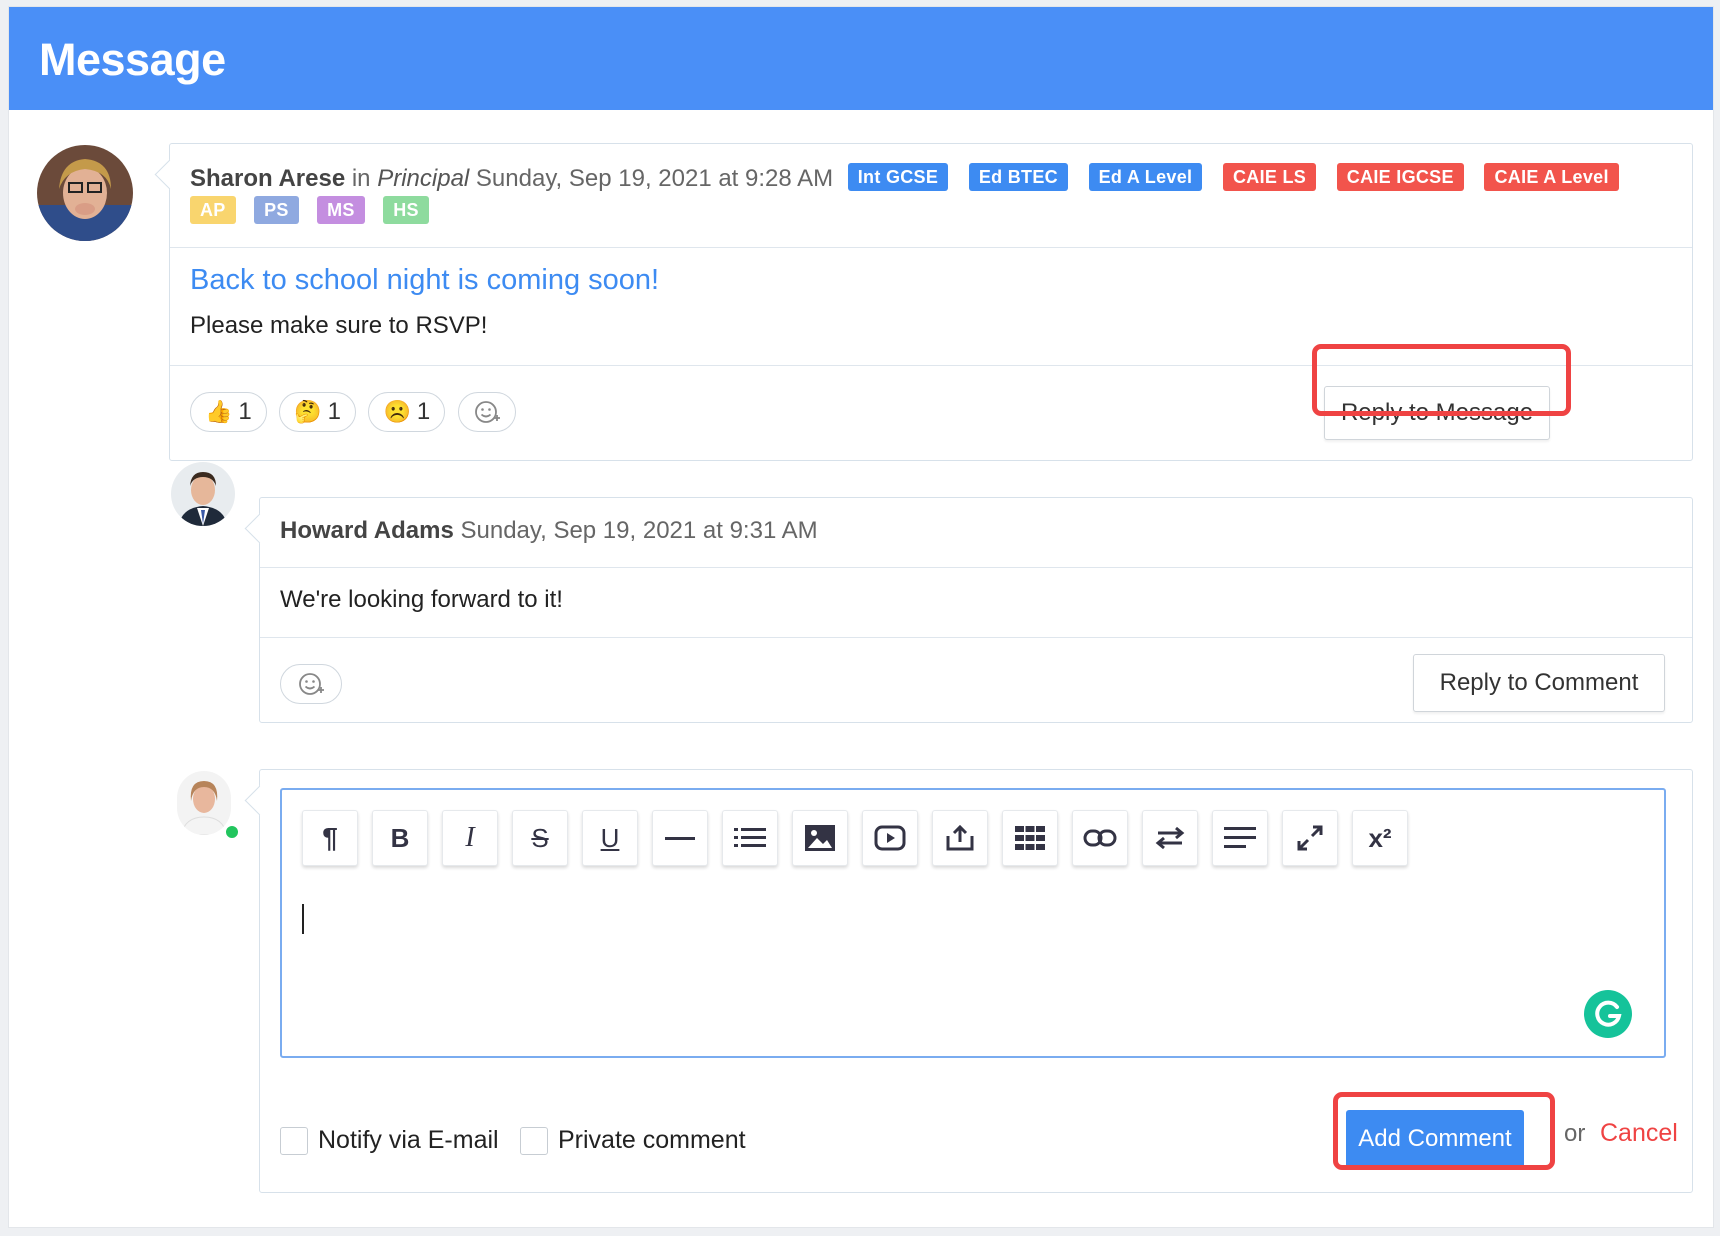 This screenshot has width=1720, height=1236. What do you see at coordinates (406, 210) in the screenshot?
I see `tag-hs: HS` at bounding box center [406, 210].